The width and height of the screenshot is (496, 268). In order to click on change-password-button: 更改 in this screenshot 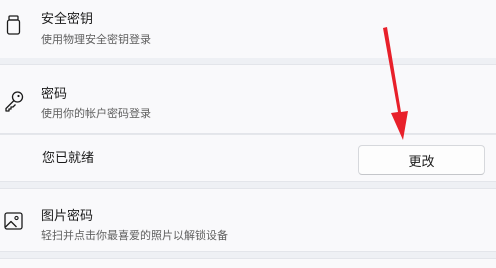, I will do `click(421, 160)`.